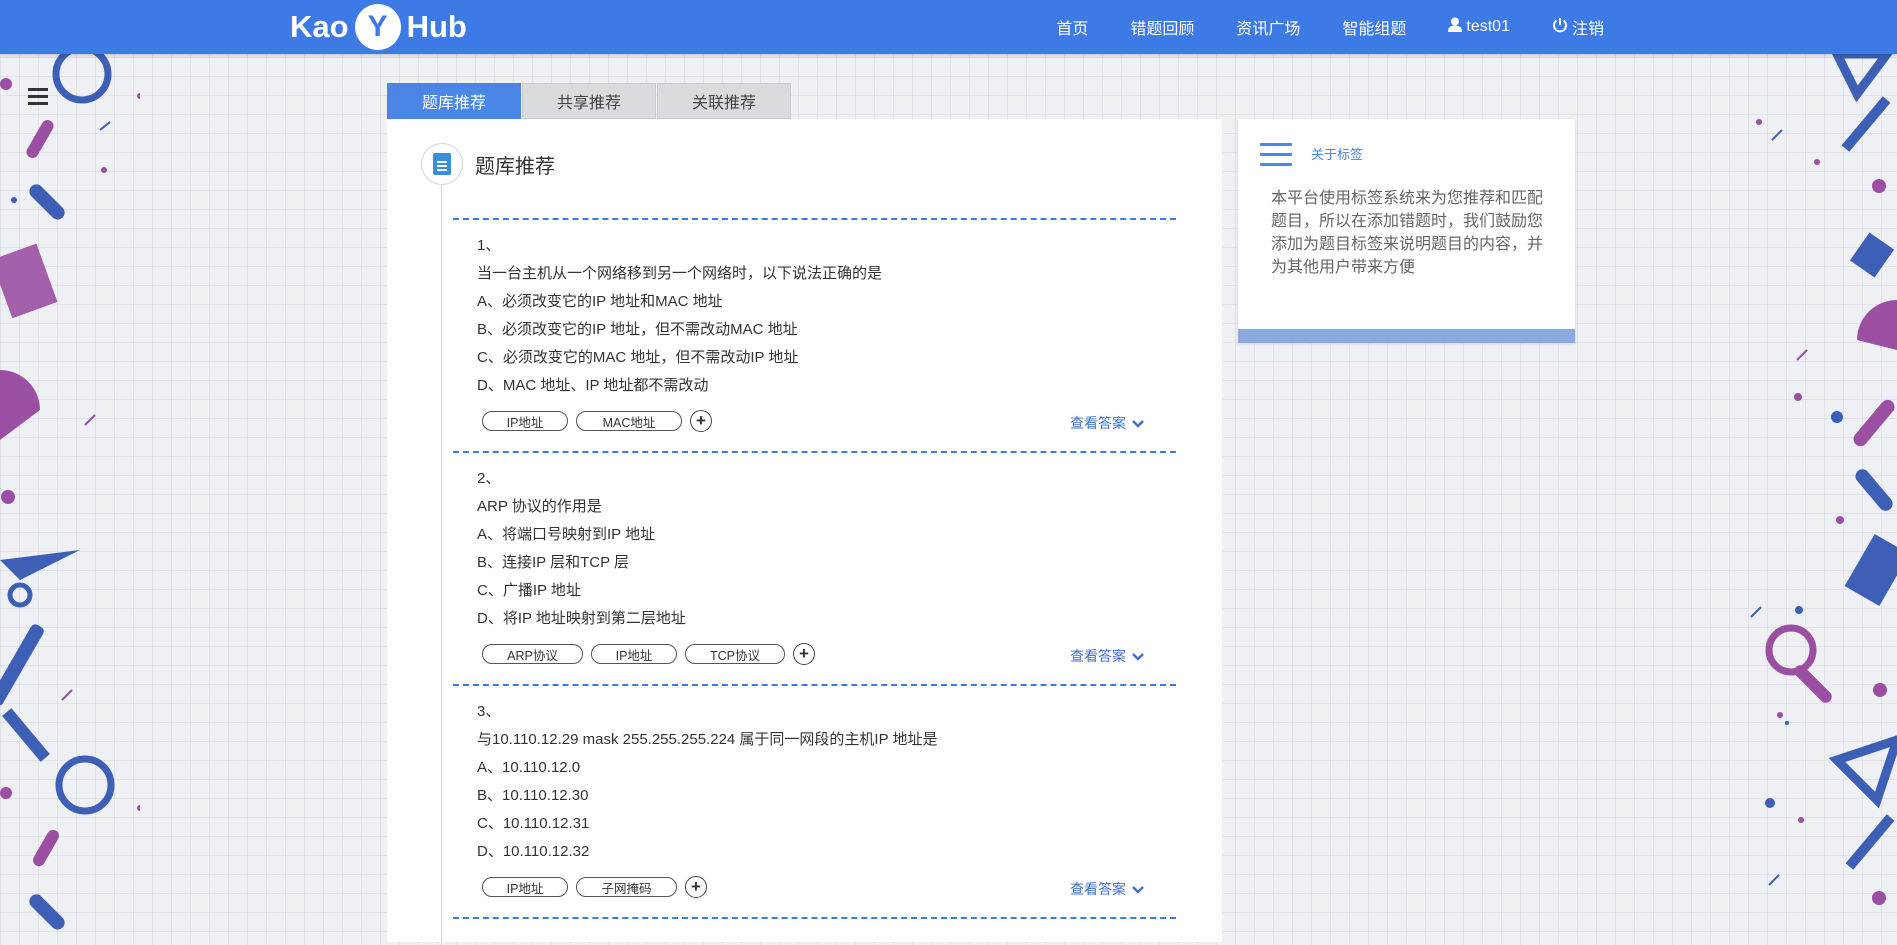 The height and width of the screenshot is (945, 1897). Describe the element at coordinates (735, 654) in the screenshot. I see `tag-chip: TCP协议` at that location.